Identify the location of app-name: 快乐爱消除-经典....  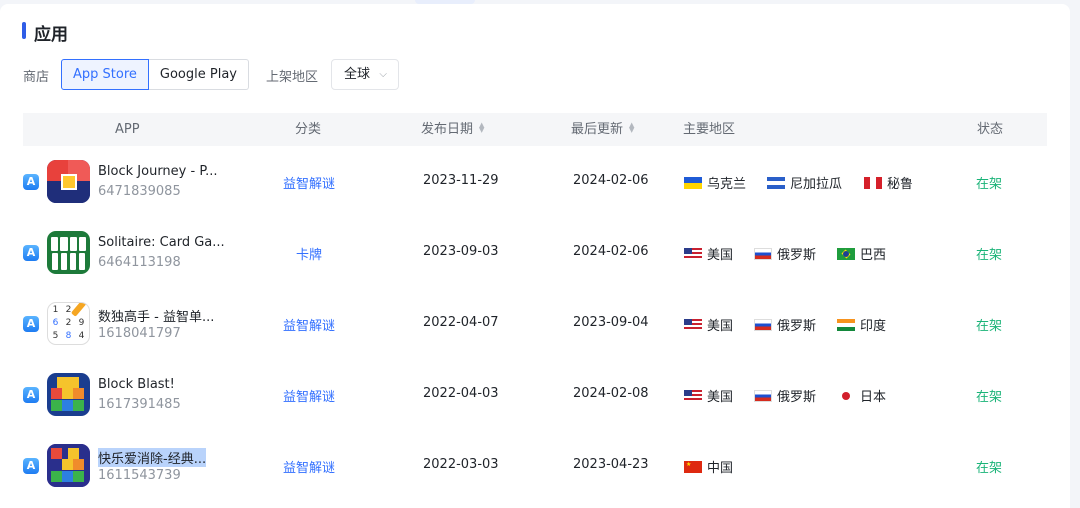
(152, 457).